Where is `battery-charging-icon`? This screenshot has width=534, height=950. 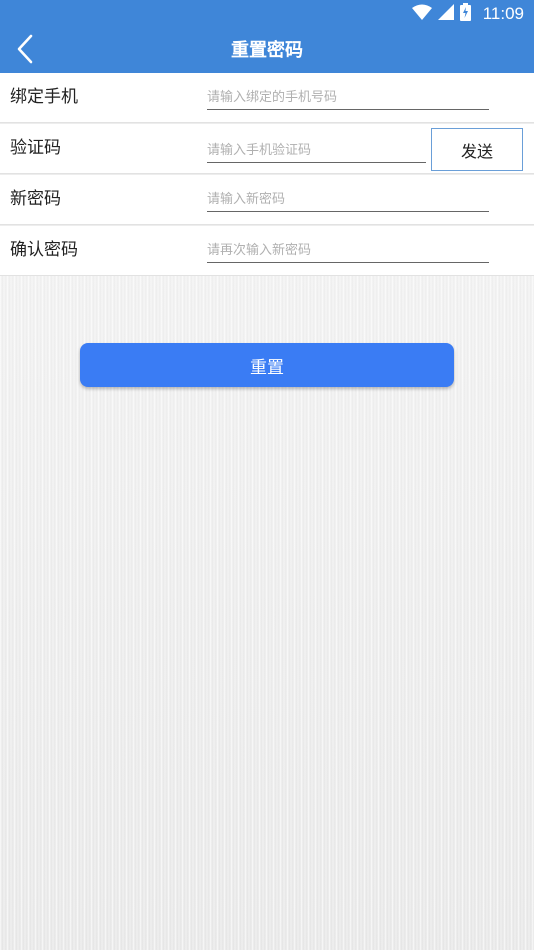 battery-charging-icon is located at coordinates (465, 14).